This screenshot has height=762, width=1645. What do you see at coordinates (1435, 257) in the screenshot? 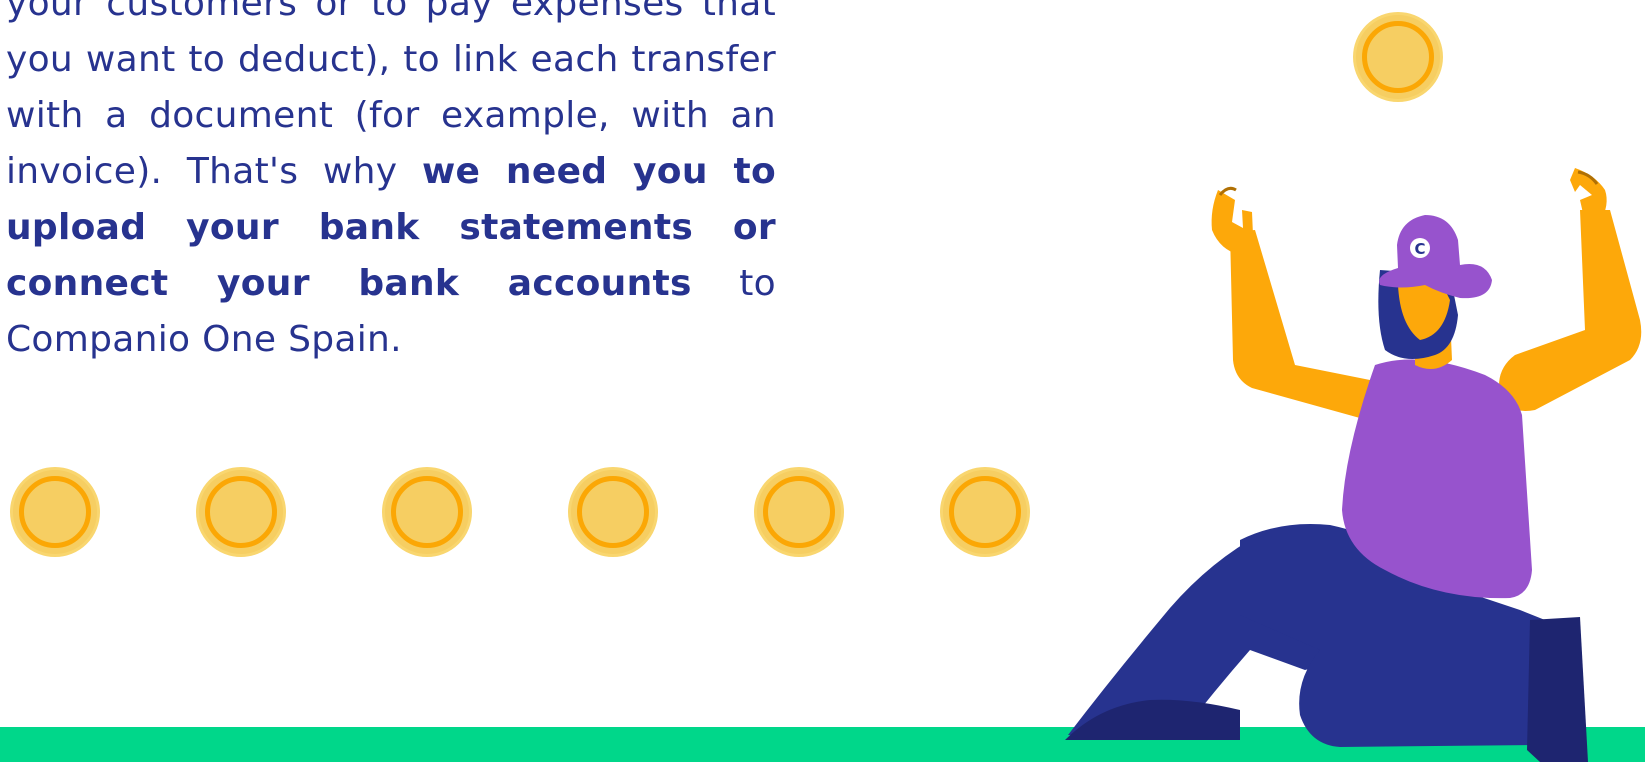
I see `person-cap` at bounding box center [1435, 257].